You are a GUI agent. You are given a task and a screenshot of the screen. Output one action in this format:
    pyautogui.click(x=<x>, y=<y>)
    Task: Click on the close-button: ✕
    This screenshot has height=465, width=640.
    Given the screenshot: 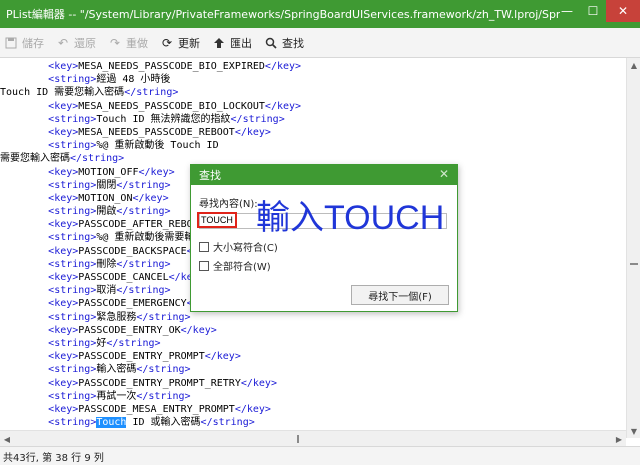 What is the action you would take?
    pyautogui.click(x=623, y=11)
    